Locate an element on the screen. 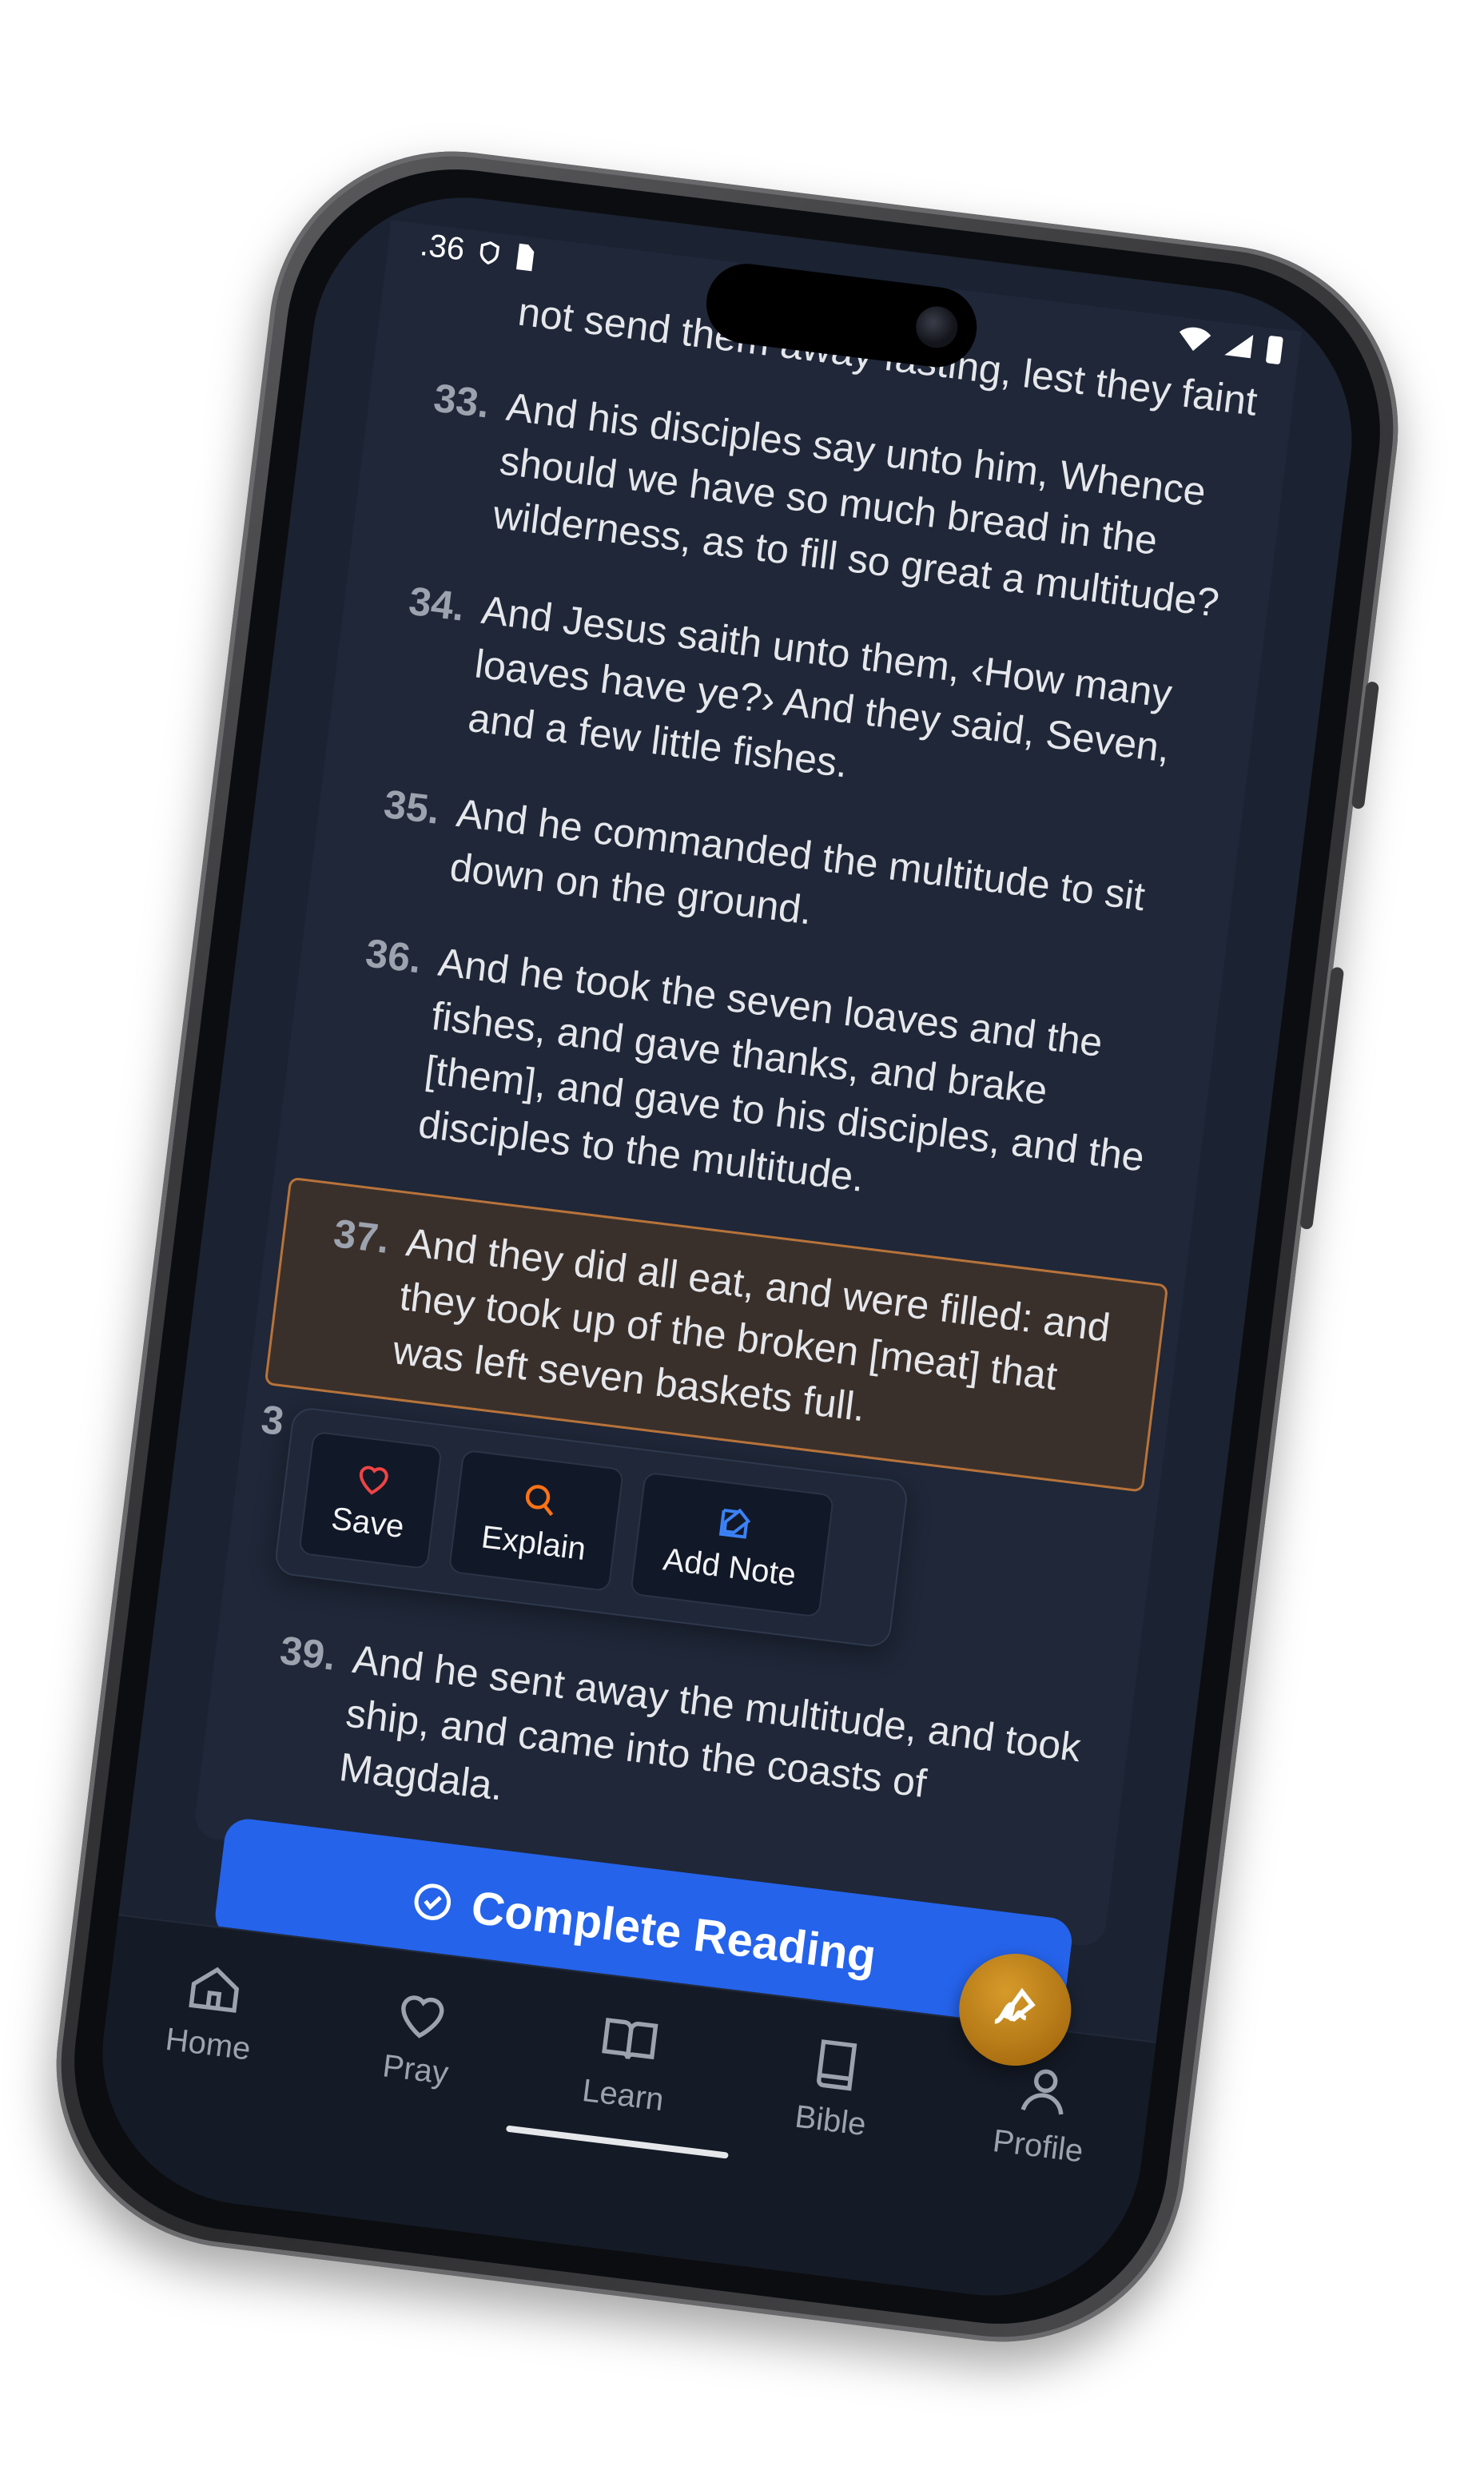 This screenshot has width=1484, height=2474. tab-profile: Profile is located at coordinates (1042, 2113).